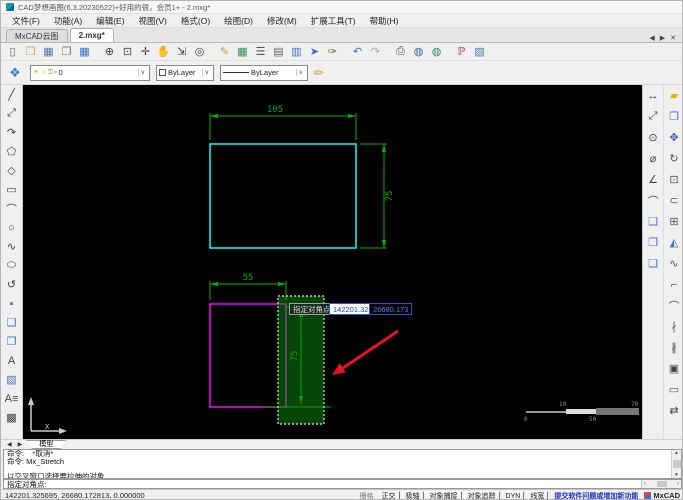 The width and height of the screenshot is (683, 500). Describe the element at coordinates (596, 495) in the screenshot. I see `feedback-link: 提交软件问题或增加新功能` at that location.